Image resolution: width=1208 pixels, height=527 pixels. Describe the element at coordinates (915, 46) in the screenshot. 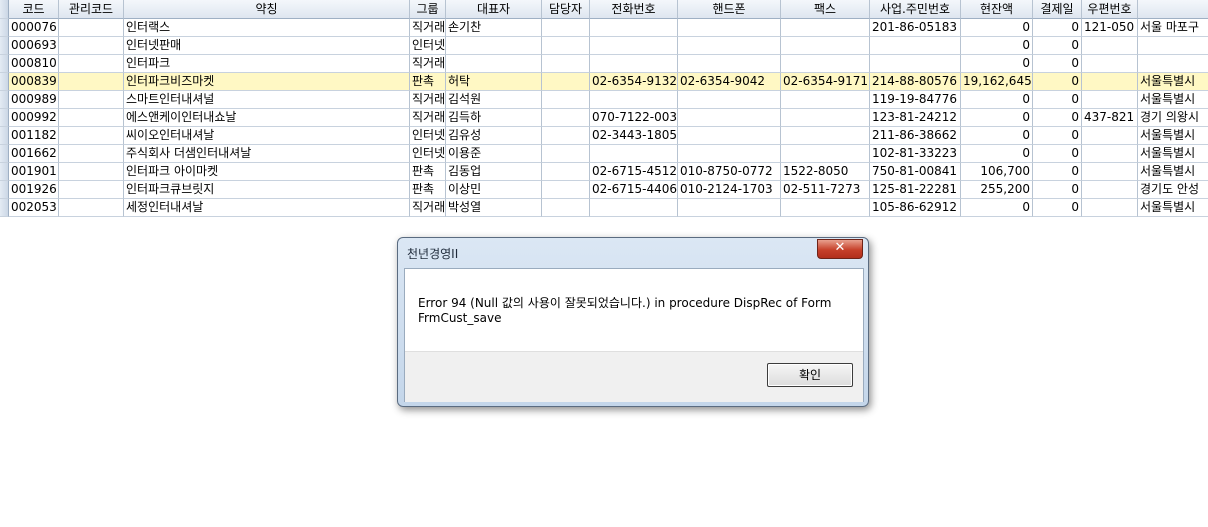

I see `cell-biz-no` at that location.